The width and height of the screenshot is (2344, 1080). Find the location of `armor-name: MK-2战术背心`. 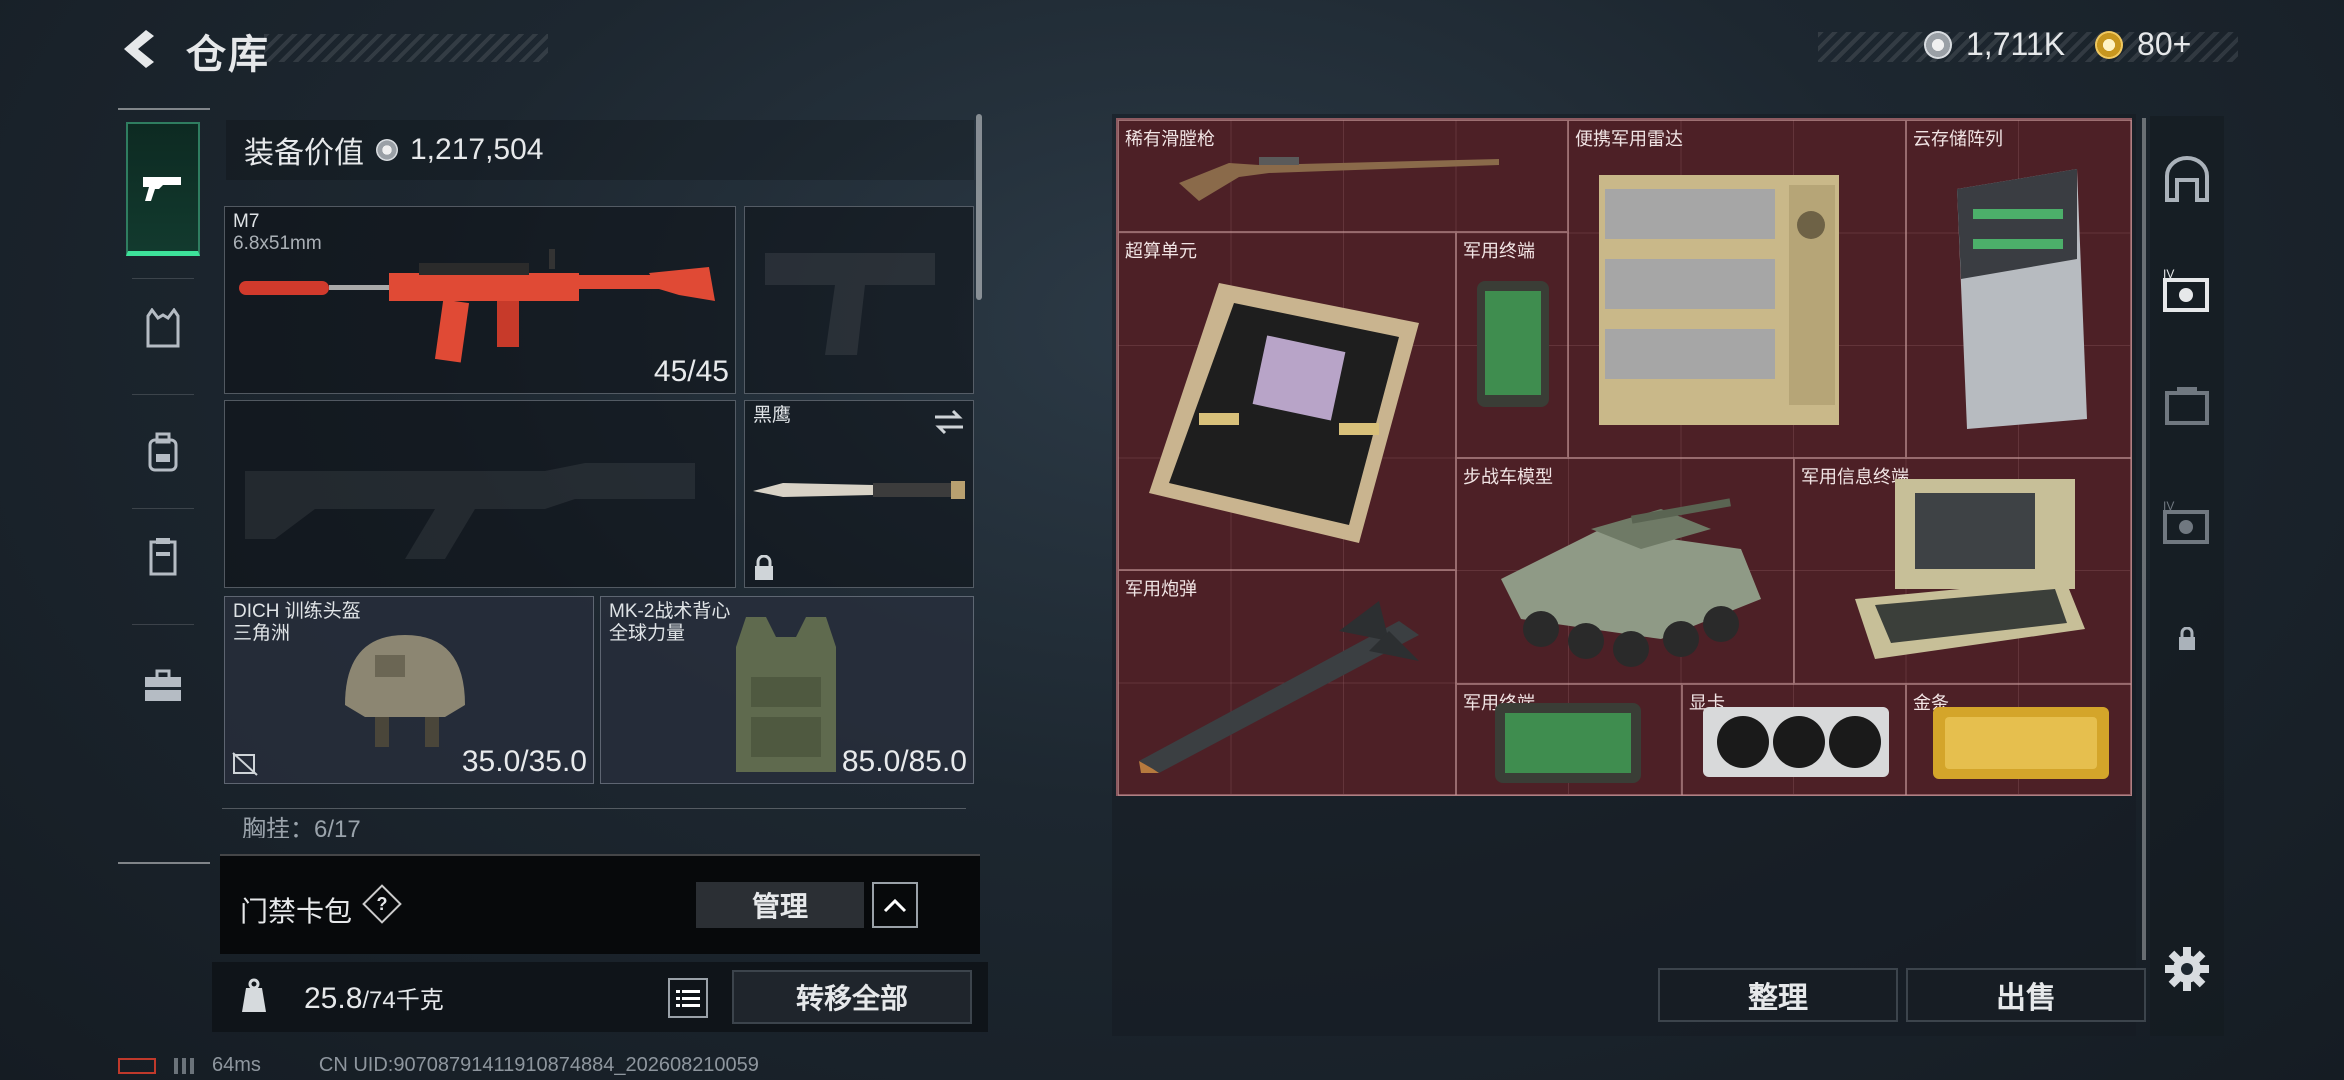

armor-name: MK-2战术背心 is located at coordinates (670, 611).